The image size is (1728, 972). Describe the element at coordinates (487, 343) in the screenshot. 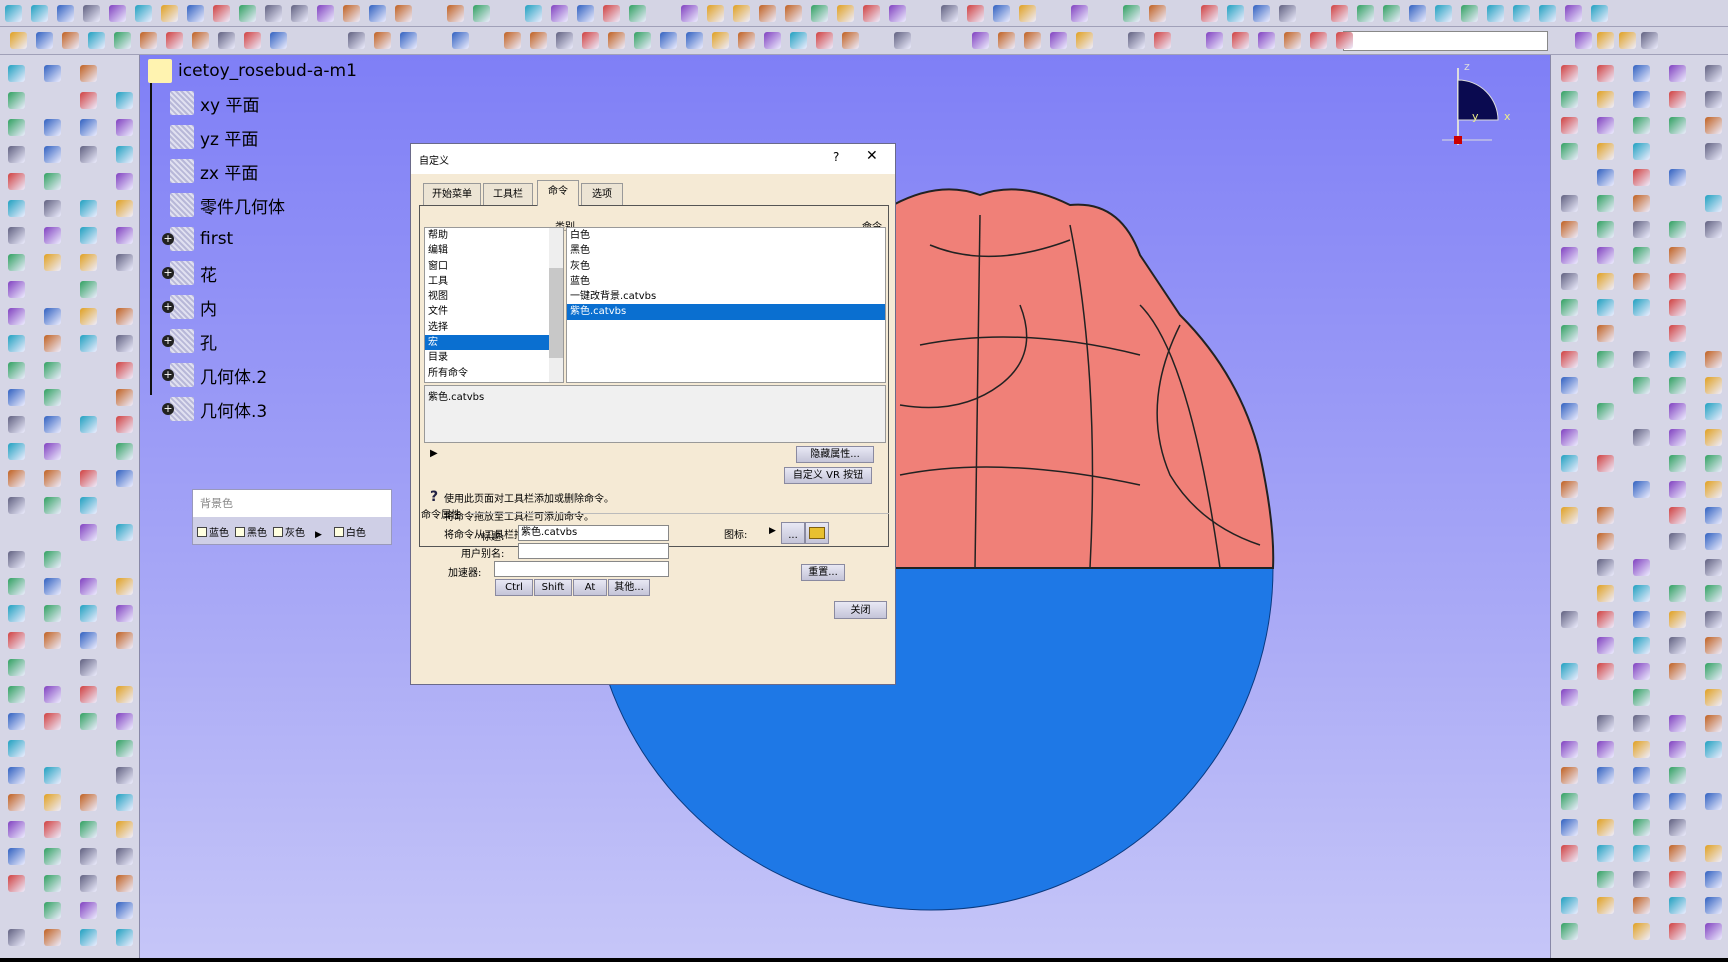

I see `category-item: 宏` at that location.